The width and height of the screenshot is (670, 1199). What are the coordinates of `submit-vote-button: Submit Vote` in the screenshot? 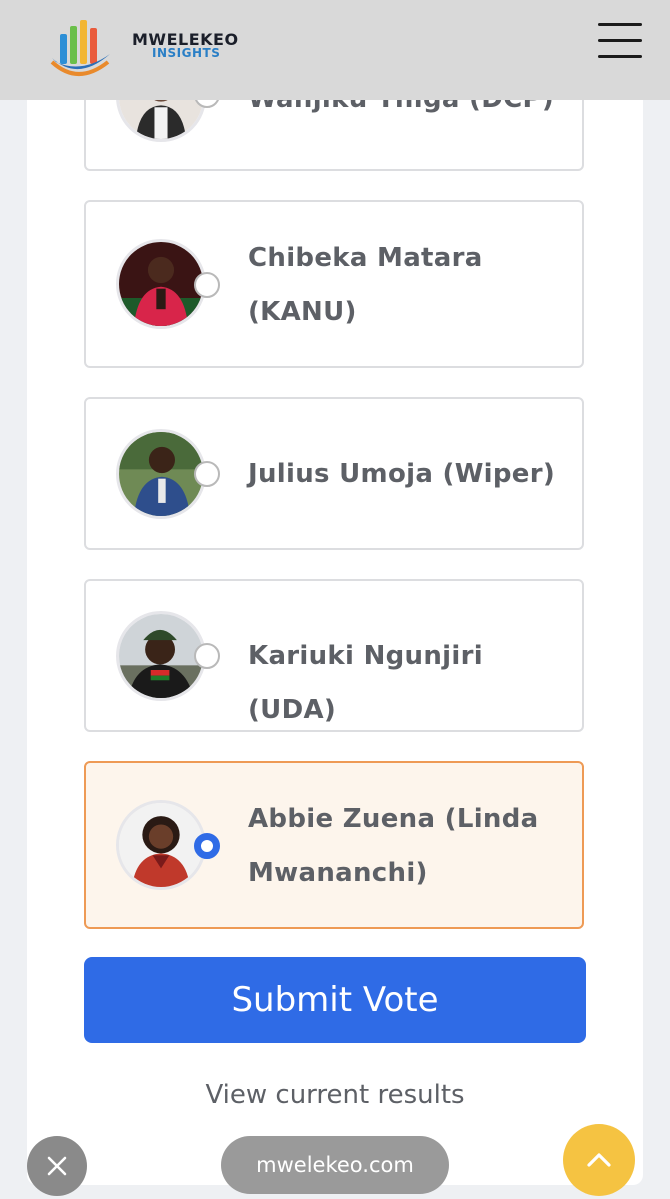 It's located at (335, 1000).